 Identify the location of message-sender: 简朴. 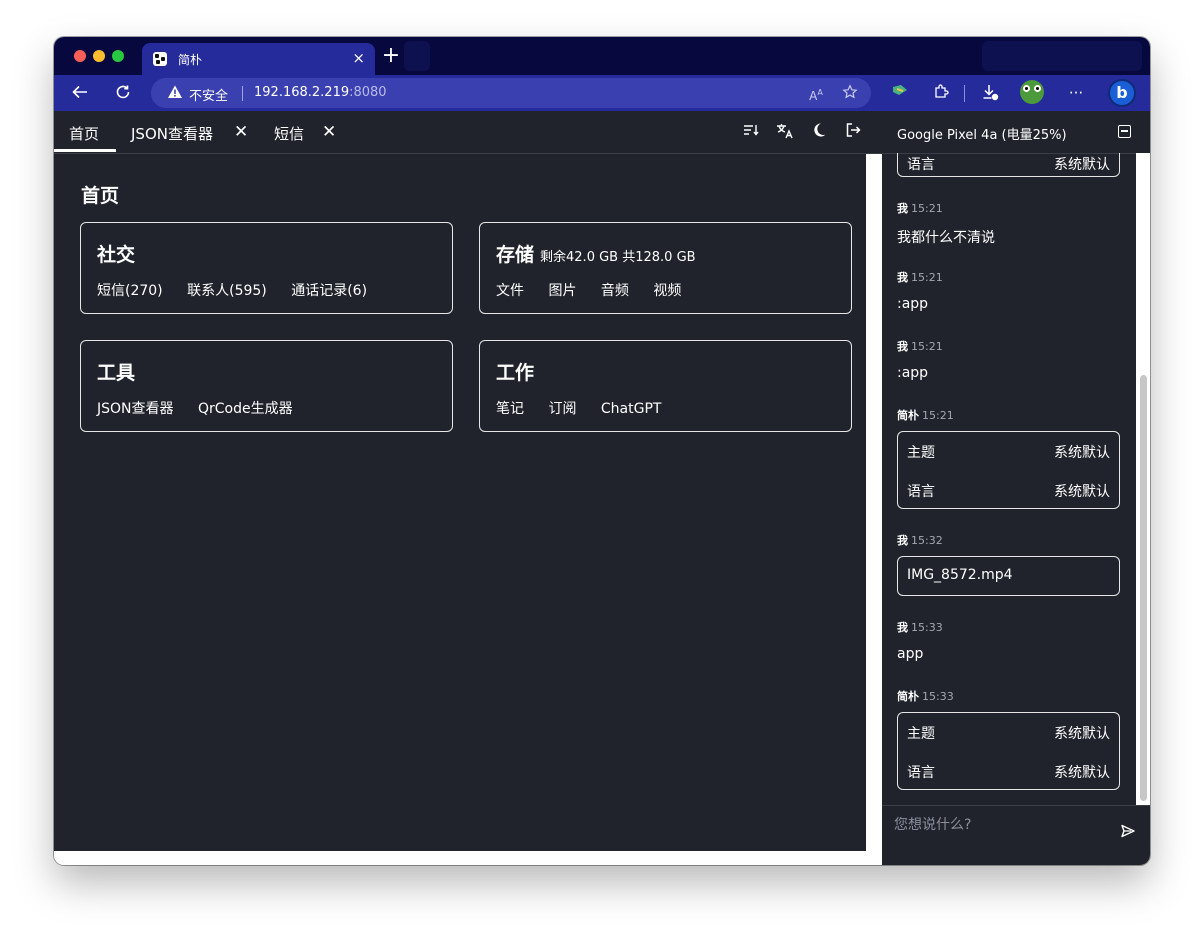
(908, 415).